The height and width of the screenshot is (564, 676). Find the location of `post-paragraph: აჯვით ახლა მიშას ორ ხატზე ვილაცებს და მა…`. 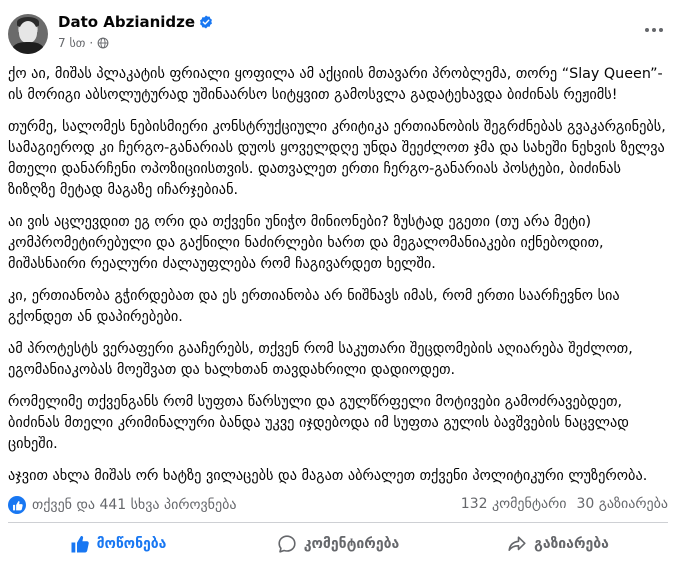

post-paragraph: აჯვით ახლა მიშას ორ ხატზე ვილაცებს და მა… is located at coordinates (328, 476).